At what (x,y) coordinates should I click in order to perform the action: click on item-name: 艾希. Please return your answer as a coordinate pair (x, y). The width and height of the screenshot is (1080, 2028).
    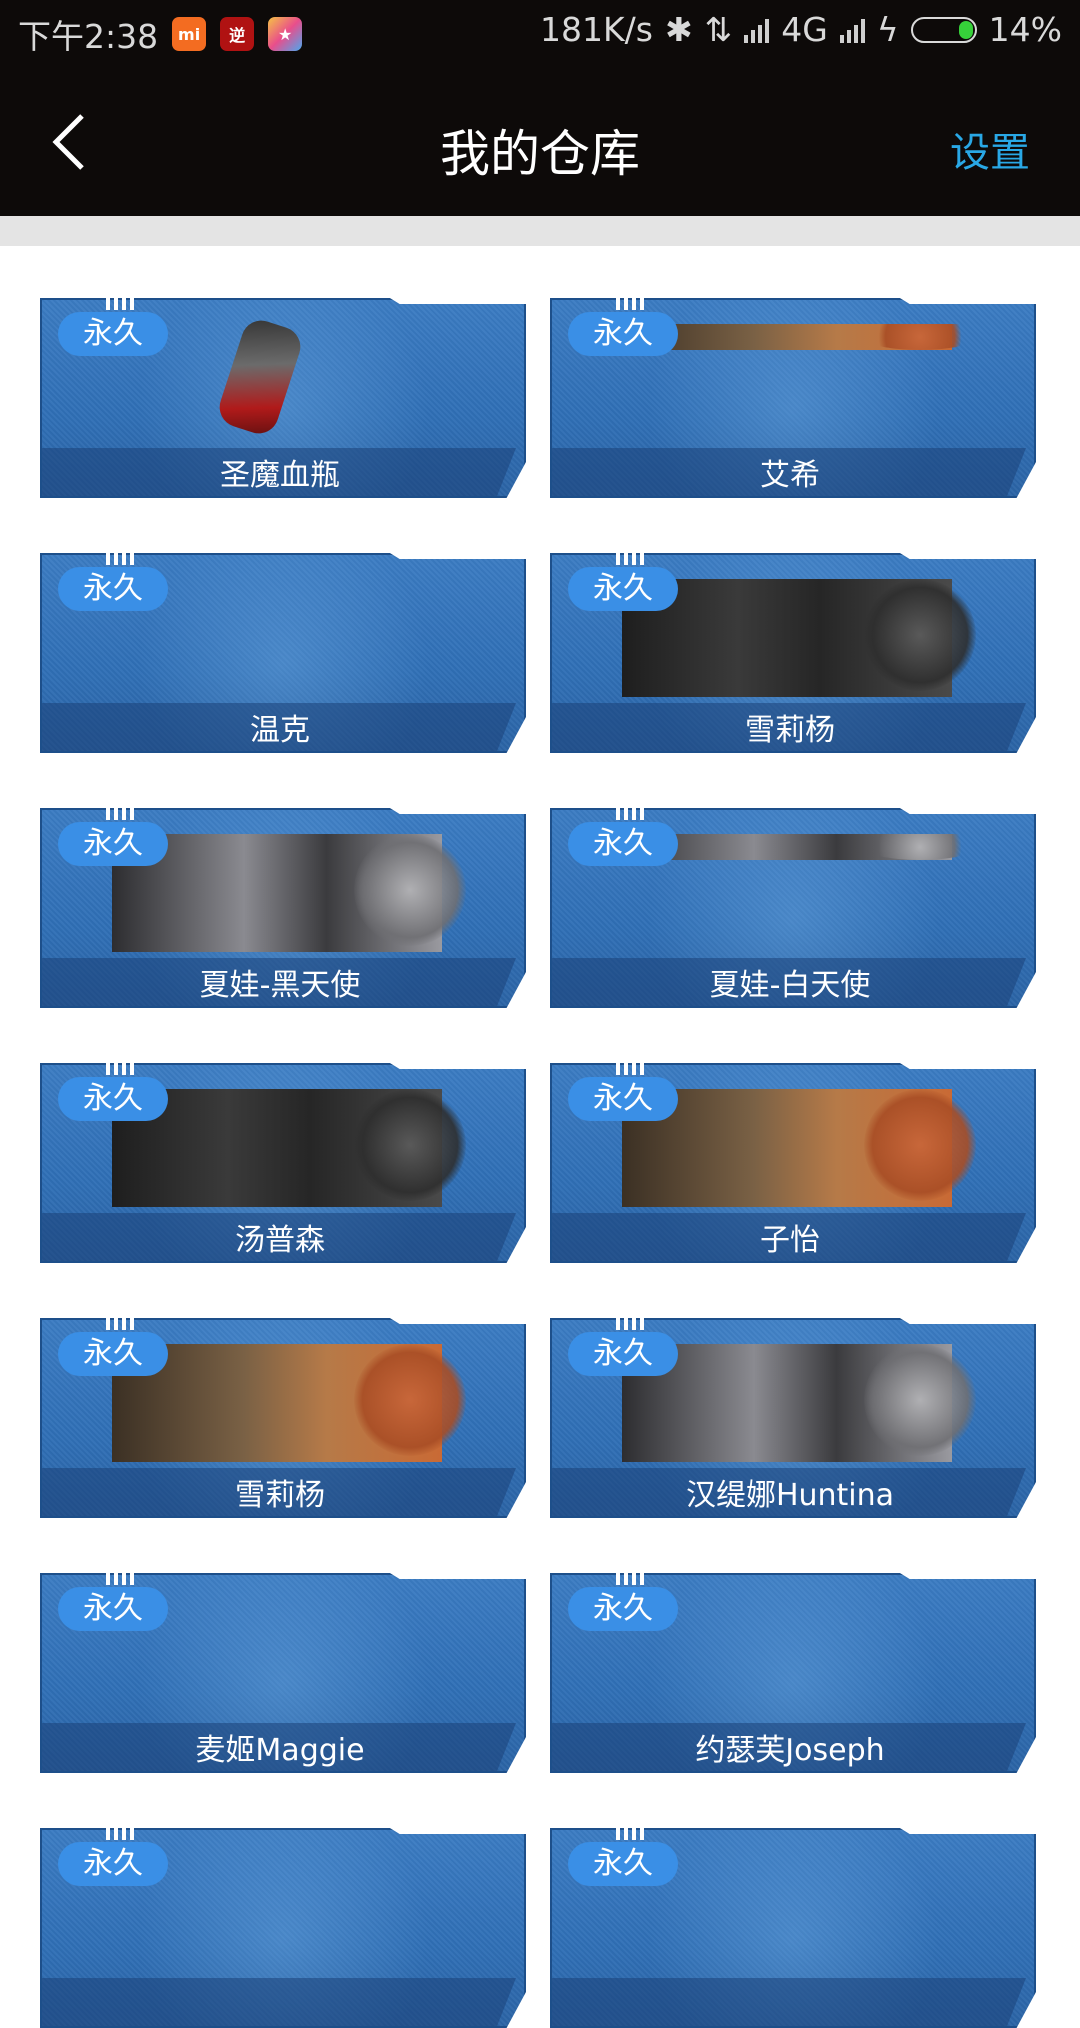
    Looking at the image, I should click on (790, 475).